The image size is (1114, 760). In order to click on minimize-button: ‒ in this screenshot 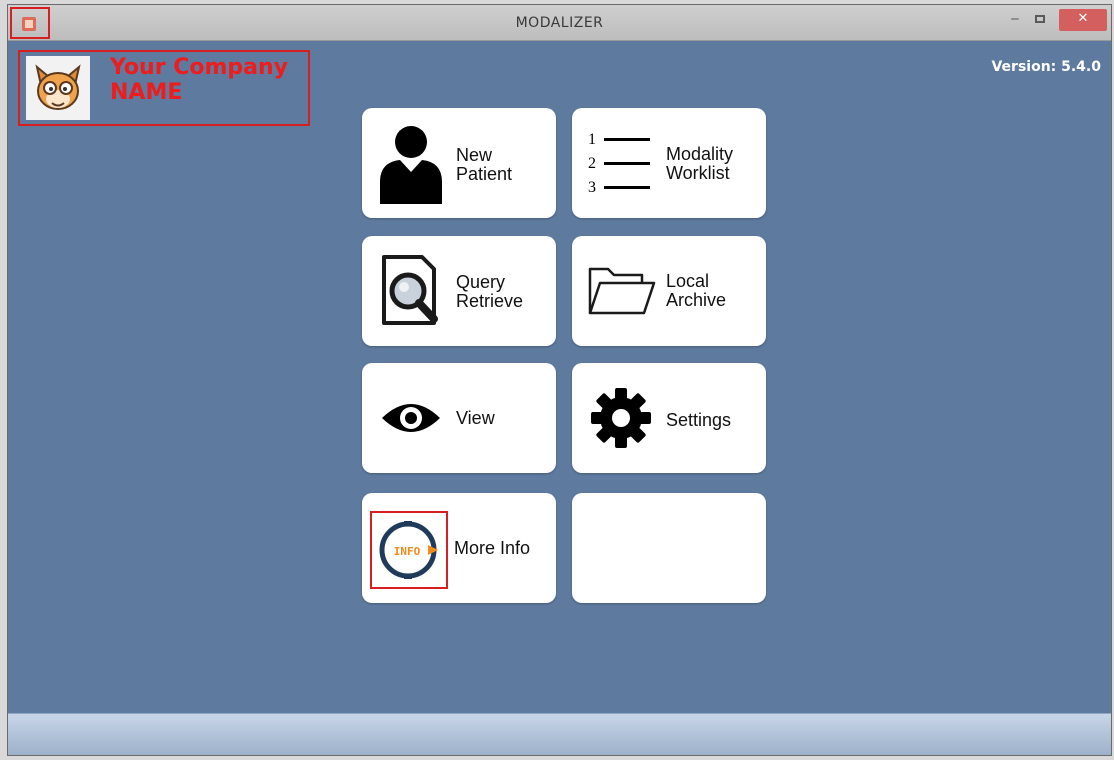, I will do `click(1015, 20)`.